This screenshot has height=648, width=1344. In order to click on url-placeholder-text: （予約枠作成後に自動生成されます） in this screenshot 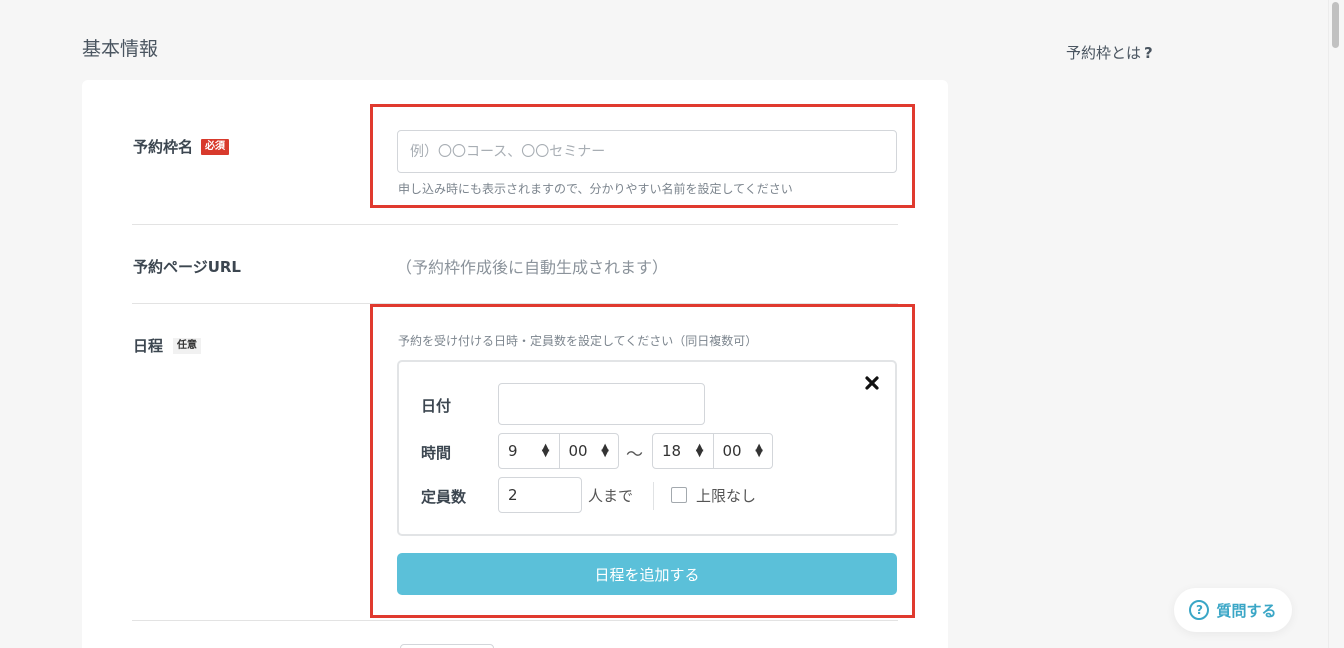, I will do `click(532, 267)`.